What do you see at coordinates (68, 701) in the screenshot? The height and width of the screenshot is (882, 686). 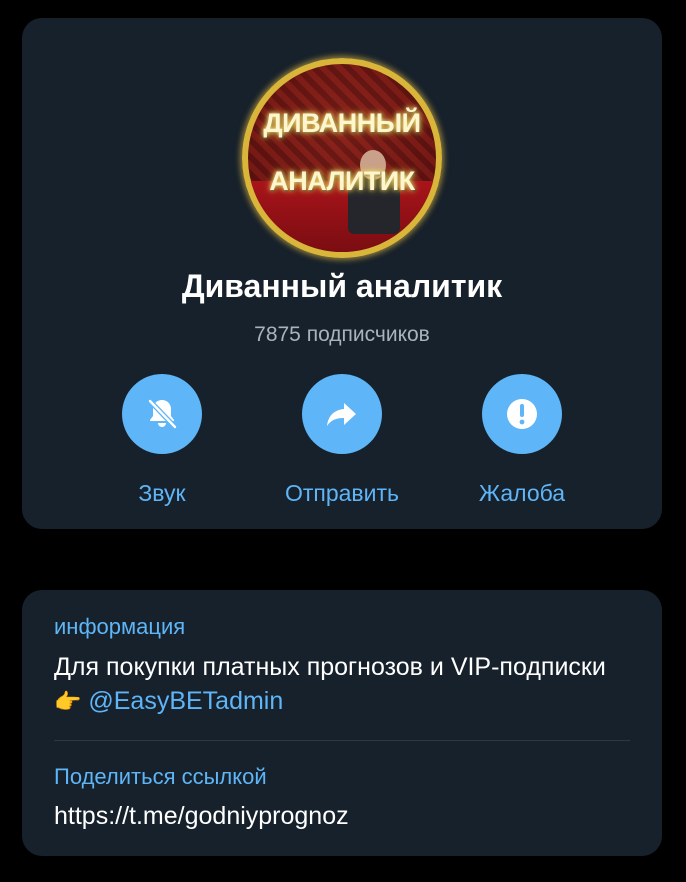 I see `pointing-hand-emoji: 👉` at bounding box center [68, 701].